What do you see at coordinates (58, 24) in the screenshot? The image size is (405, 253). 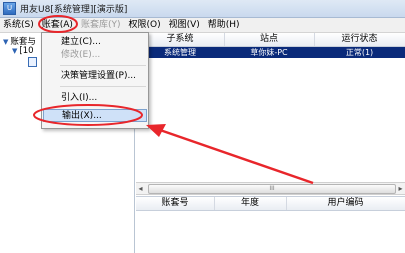 I see `highlight-ellipse-menu` at bounding box center [58, 24].